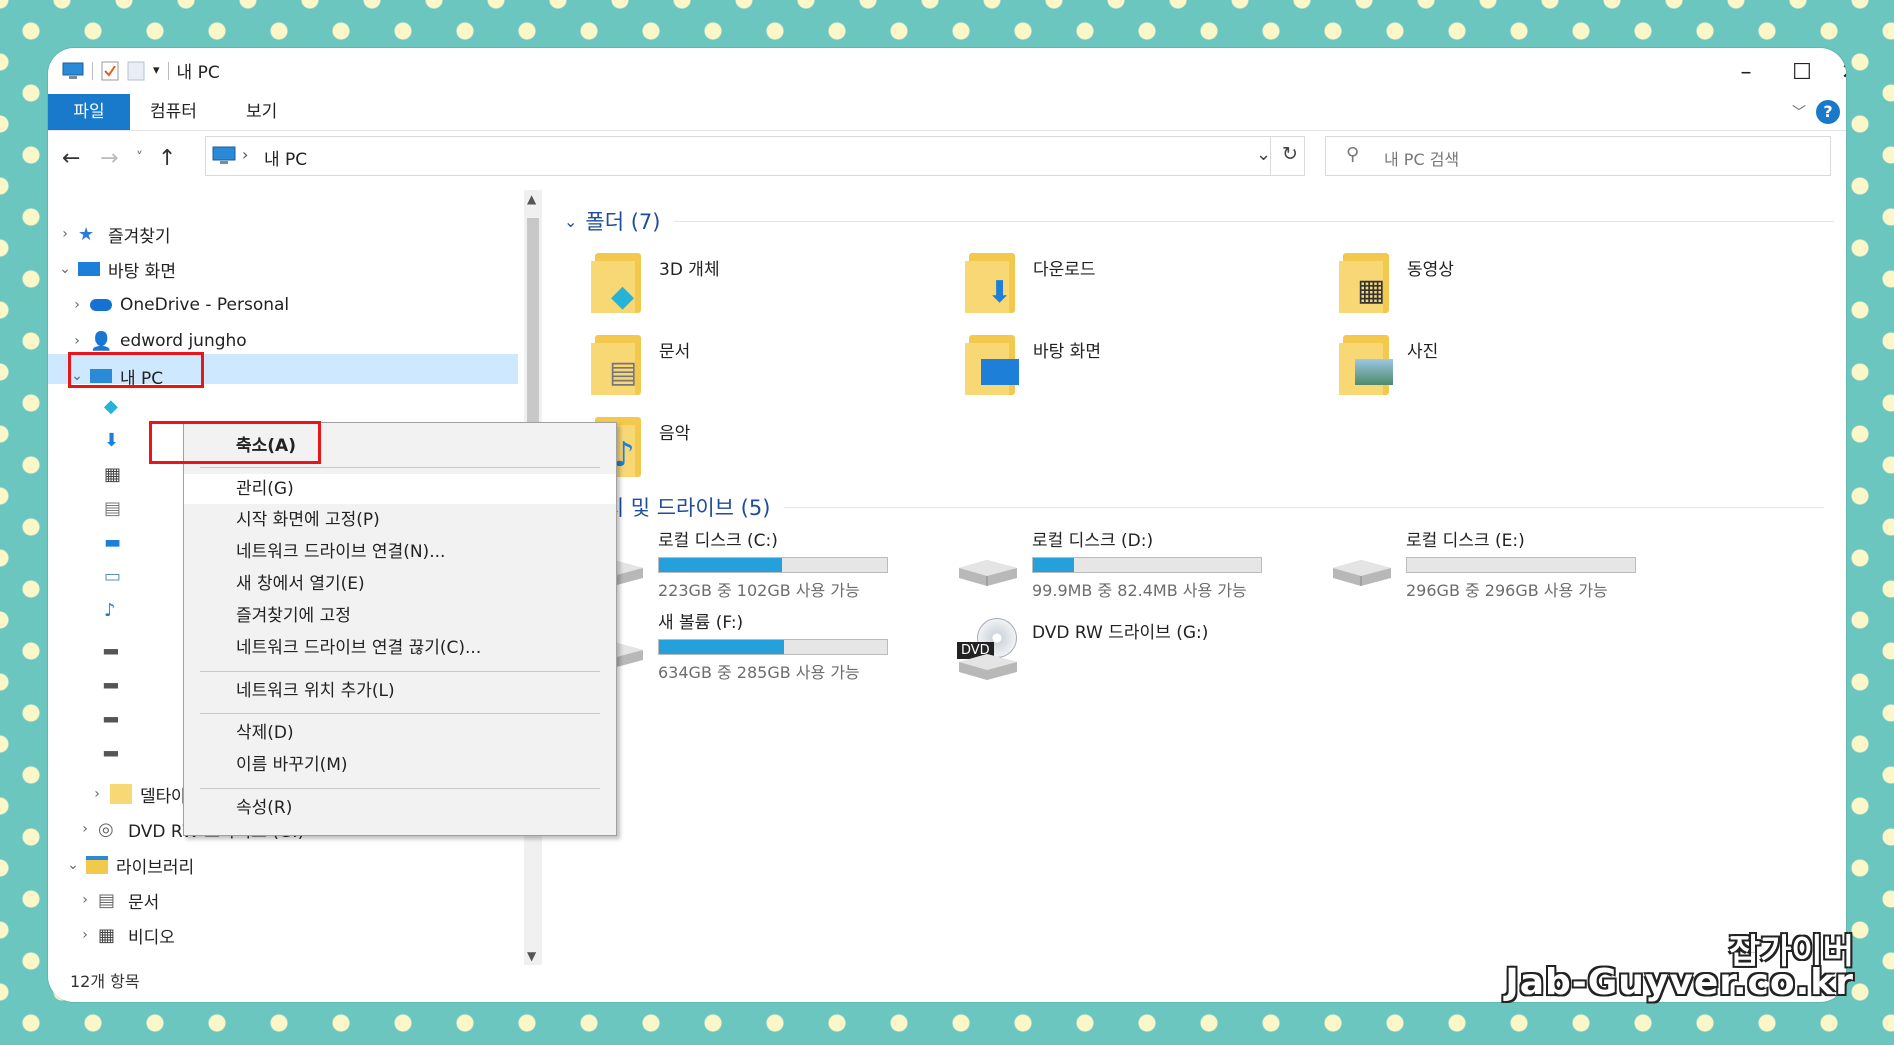  I want to click on watermark-url: Jab-Guyver.co.kr, so click(1679, 982).